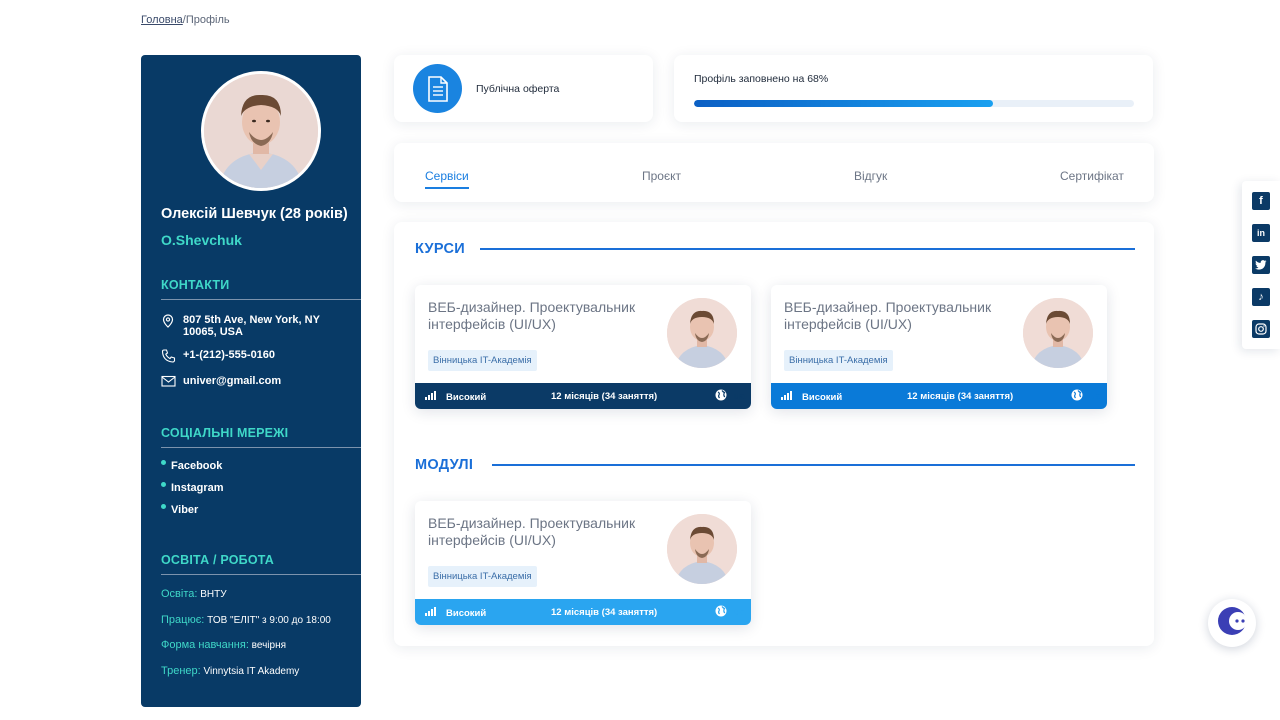  I want to click on instagram-icon, so click(1261, 329).